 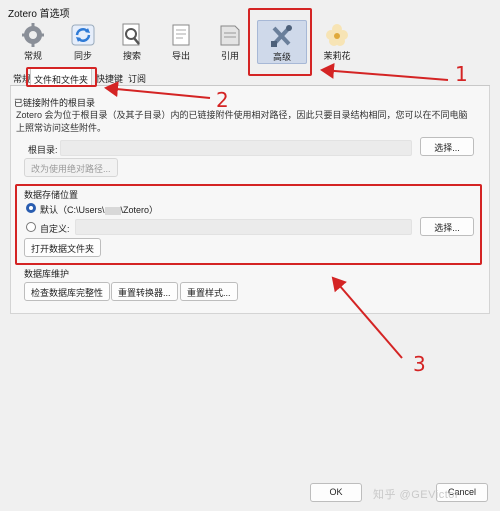 I want to click on subtab-strip: 常规 文件和文件夹 快捷键 订阅, so click(x=250, y=77).